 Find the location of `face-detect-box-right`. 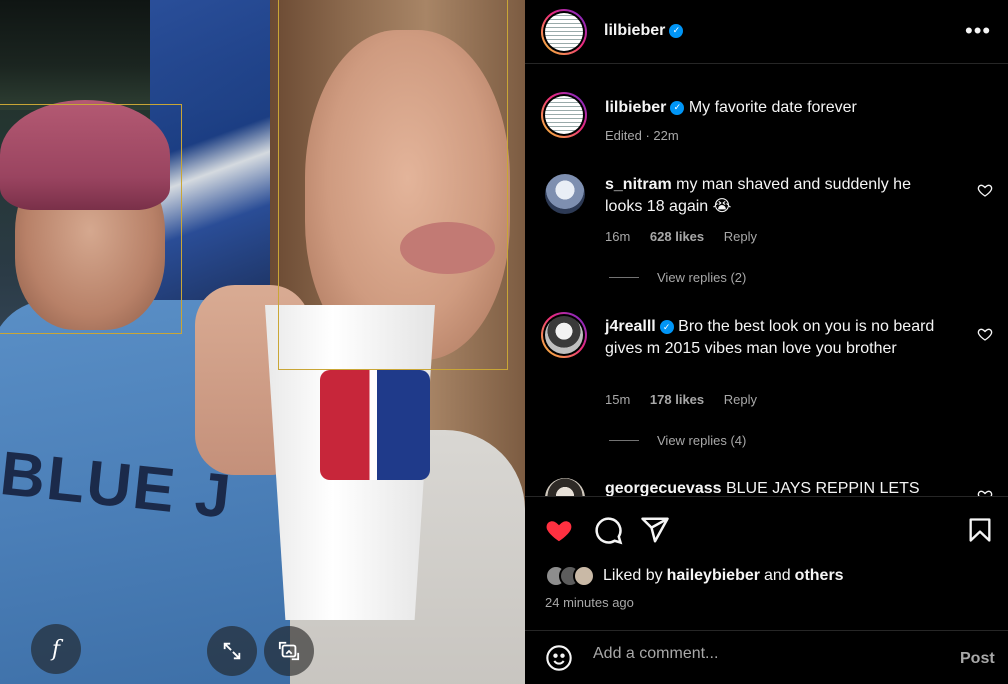

face-detect-box-right is located at coordinates (393, 185).